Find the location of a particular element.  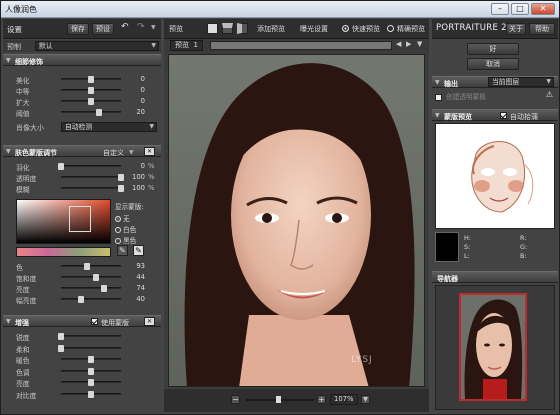

navigator-panel is located at coordinates (495, 347).